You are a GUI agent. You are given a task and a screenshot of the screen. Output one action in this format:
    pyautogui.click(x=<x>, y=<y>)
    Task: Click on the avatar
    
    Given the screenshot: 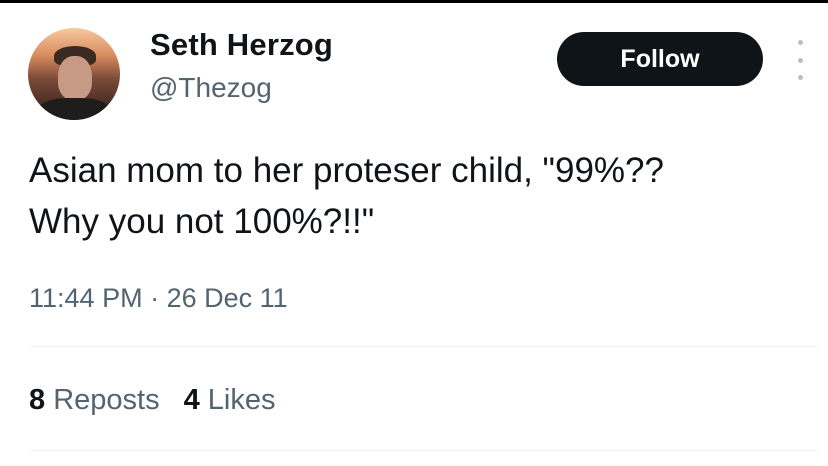 What is the action you would take?
    pyautogui.click(x=74, y=74)
    